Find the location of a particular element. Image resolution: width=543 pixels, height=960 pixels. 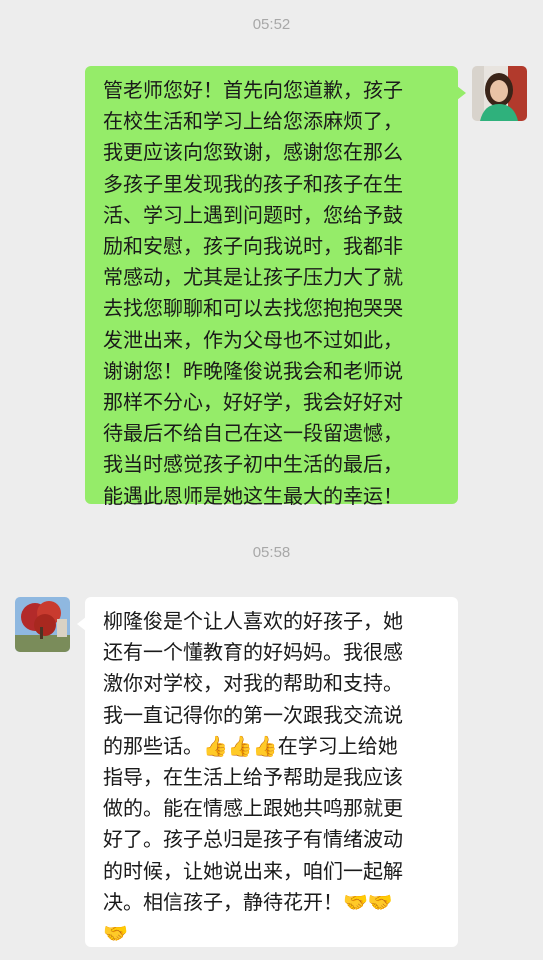

message-line: 励和安慰，孩子向我说时，我都非 is located at coordinates (253, 246).